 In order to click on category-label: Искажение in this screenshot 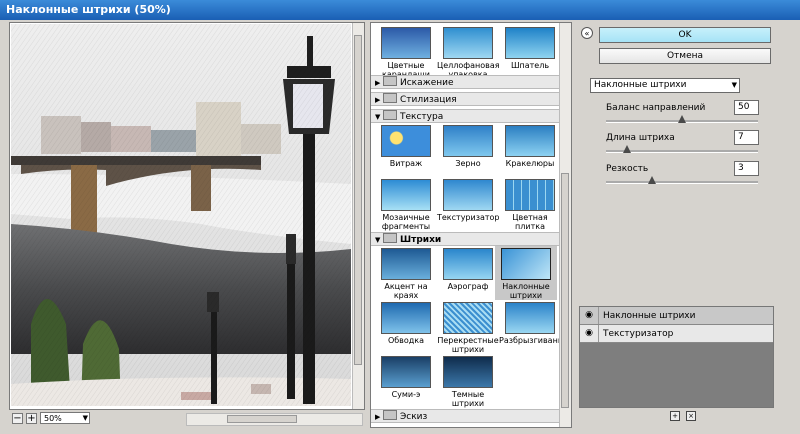, I will do `click(427, 83)`.